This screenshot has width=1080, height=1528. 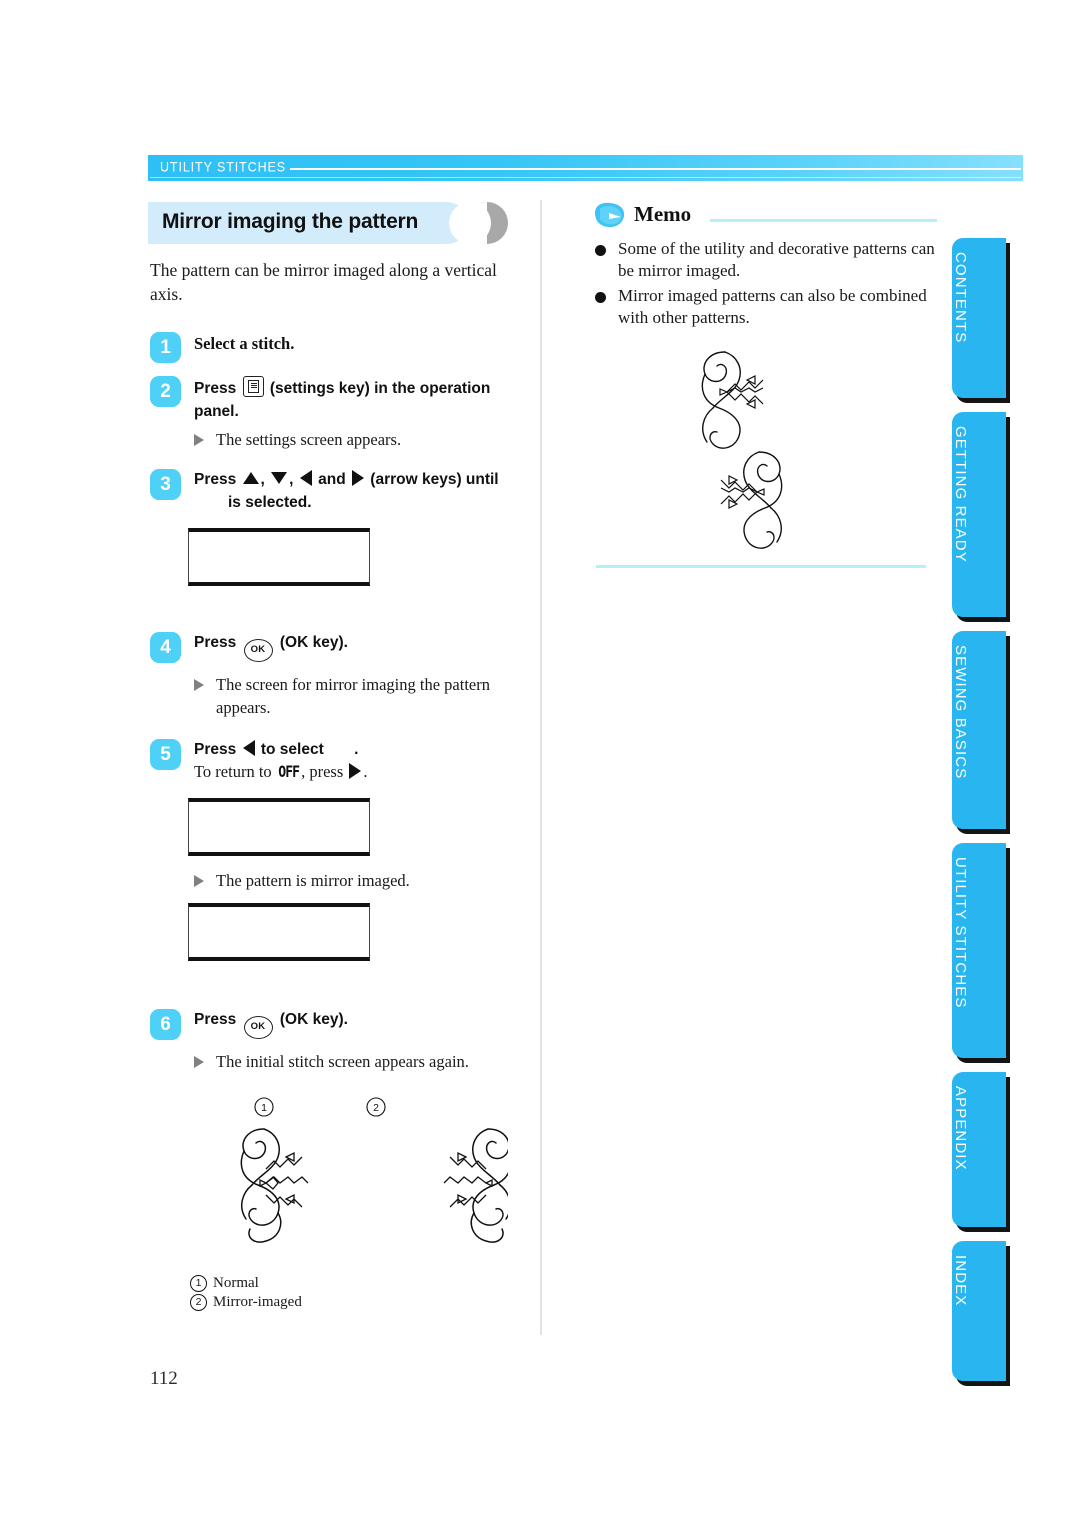 What do you see at coordinates (264, 1108) in the screenshot?
I see `svg-text: 1` at bounding box center [264, 1108].